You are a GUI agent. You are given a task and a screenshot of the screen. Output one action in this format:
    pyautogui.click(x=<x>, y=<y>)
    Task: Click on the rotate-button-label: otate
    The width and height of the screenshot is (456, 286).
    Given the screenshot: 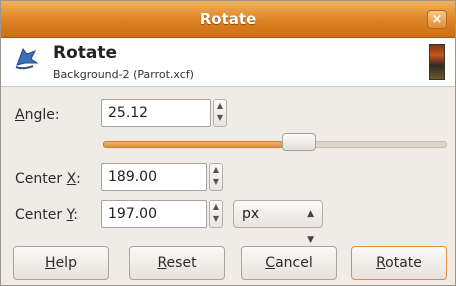 What is the action you would take?
    pyautogui.click(x=403, y=263)
    